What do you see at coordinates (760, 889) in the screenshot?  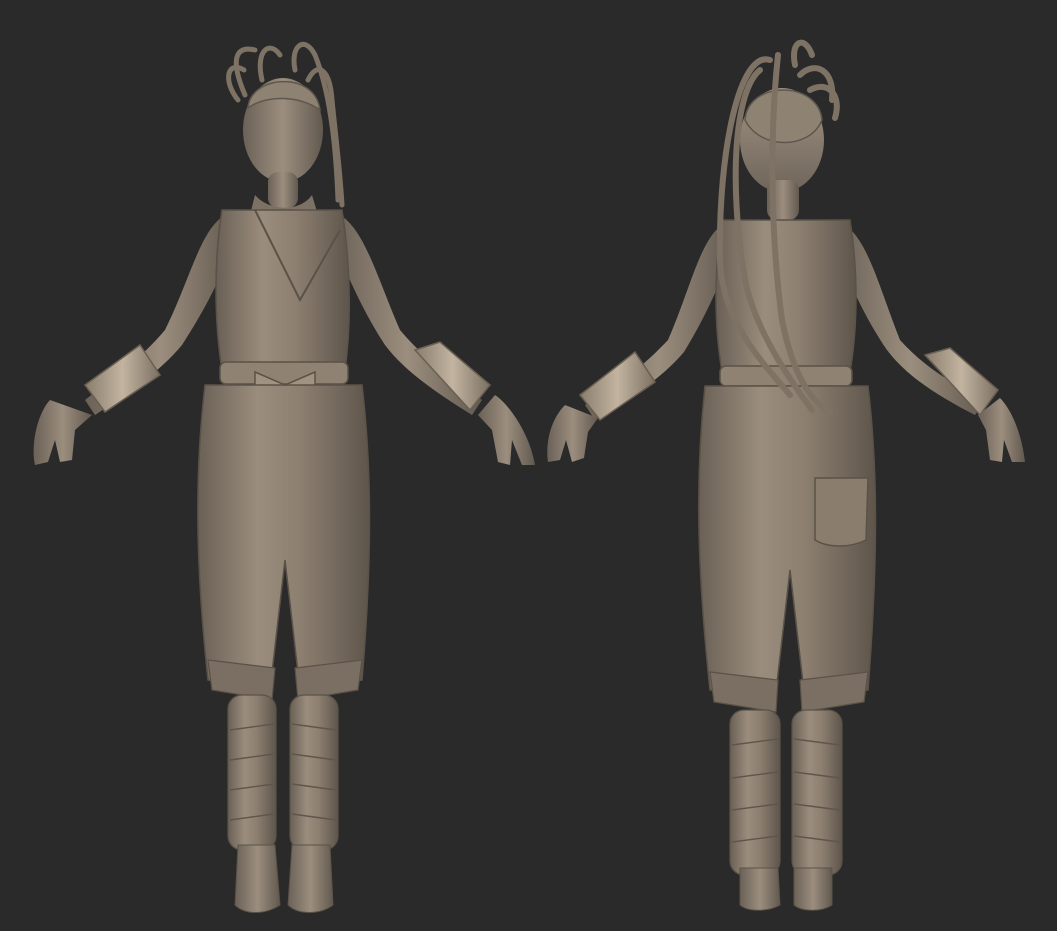 I see `heel-left-back` at bounding box center [760, 889].